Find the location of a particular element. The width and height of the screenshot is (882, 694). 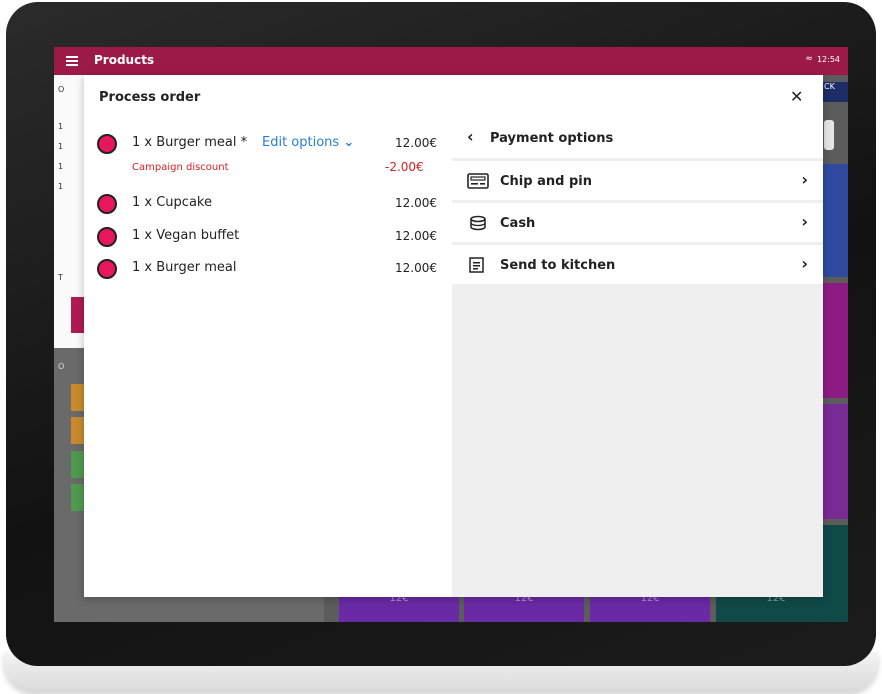

item-label: 1 x Vegan buffet is located at coordinates (186, 235).